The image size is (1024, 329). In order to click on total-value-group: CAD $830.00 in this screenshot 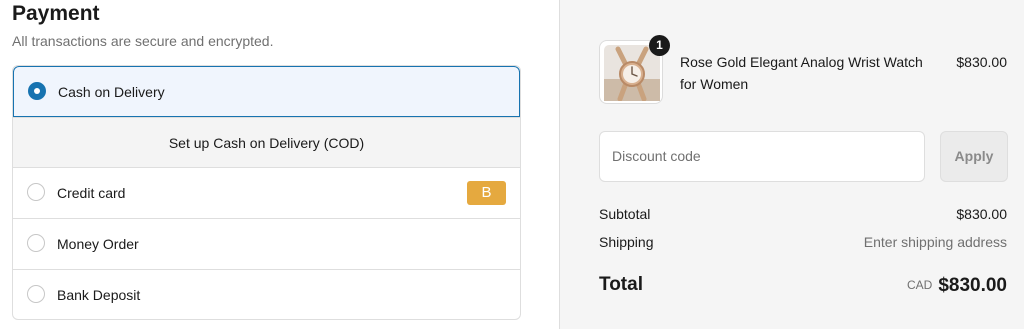, I will do `click(957, 286)`.